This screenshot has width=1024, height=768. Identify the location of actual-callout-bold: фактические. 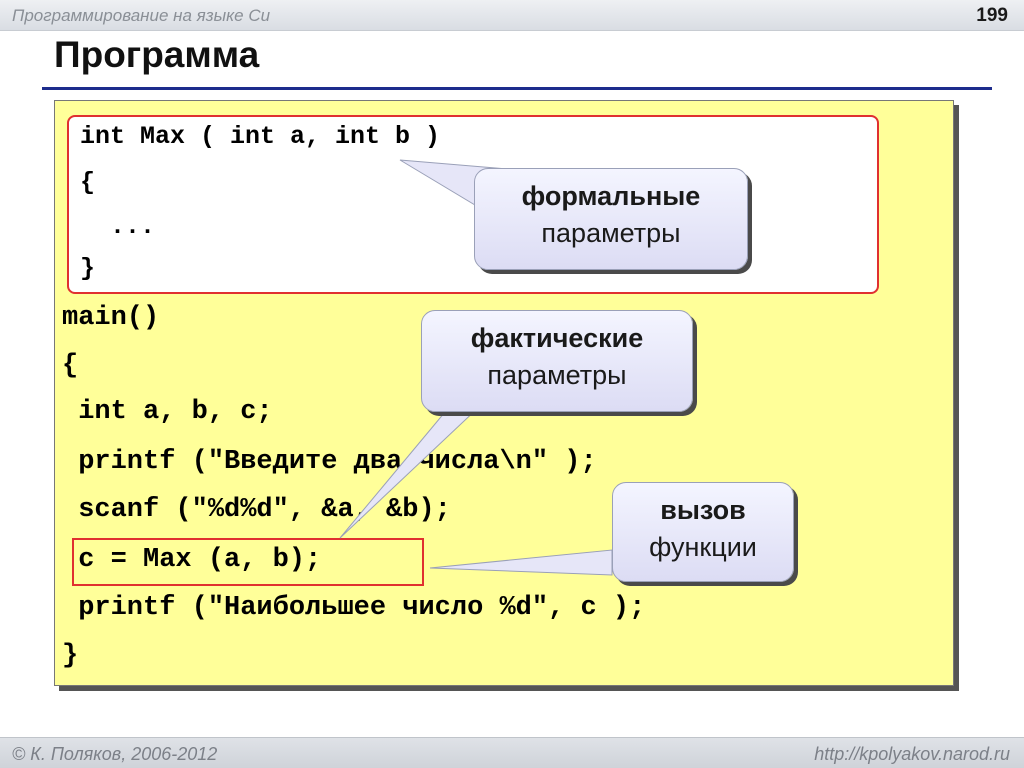
(557, 338).